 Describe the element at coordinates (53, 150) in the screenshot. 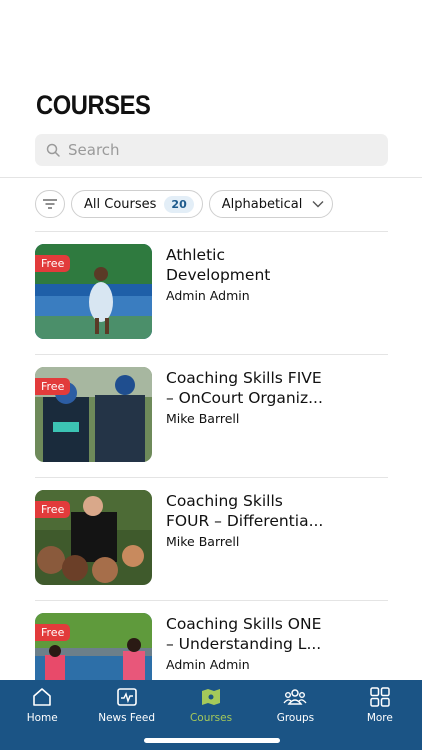

I see `search-icon` at that location.